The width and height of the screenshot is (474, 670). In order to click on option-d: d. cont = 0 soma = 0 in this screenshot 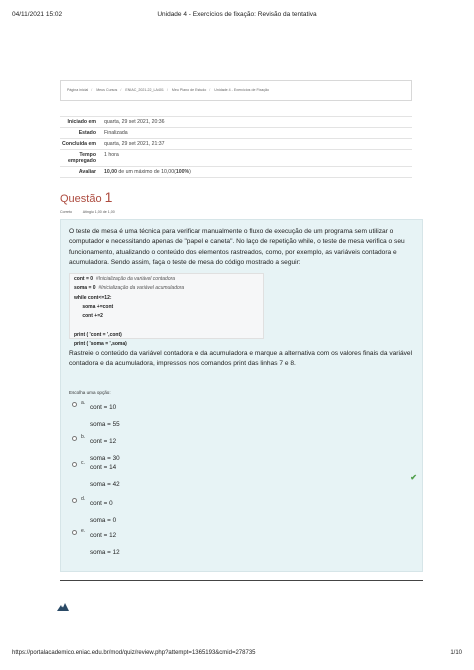, I will do `click(243, 512)`.